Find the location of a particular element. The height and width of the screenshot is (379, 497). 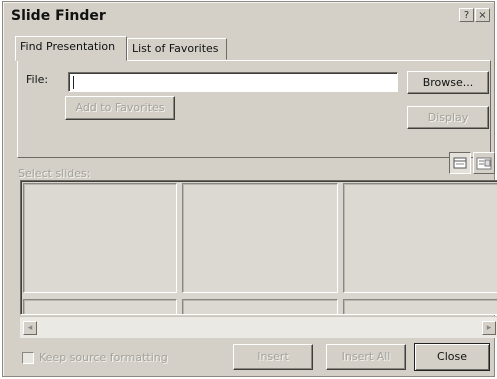

scroll-left-button: ◂ is located at coordinates (30, 328).